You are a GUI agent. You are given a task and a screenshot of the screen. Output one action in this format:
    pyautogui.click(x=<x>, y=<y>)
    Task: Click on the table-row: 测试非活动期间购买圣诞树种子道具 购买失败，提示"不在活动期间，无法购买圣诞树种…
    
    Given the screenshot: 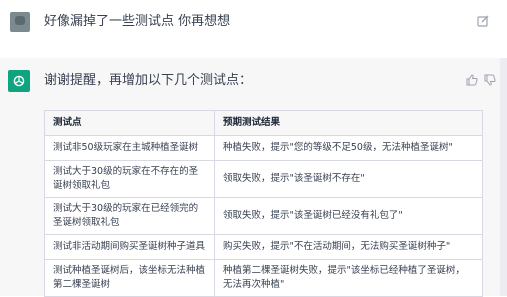 What is the action you would take?
    pyautogui.click(x=263, y=247)
    